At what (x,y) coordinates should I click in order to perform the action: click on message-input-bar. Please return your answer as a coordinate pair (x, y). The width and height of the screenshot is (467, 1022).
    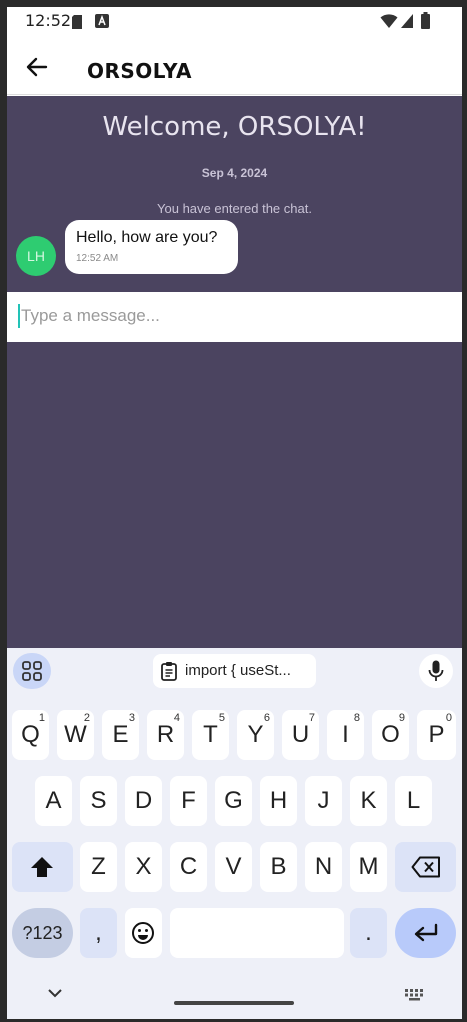
    Looking at the image, I should click on (234, 317).